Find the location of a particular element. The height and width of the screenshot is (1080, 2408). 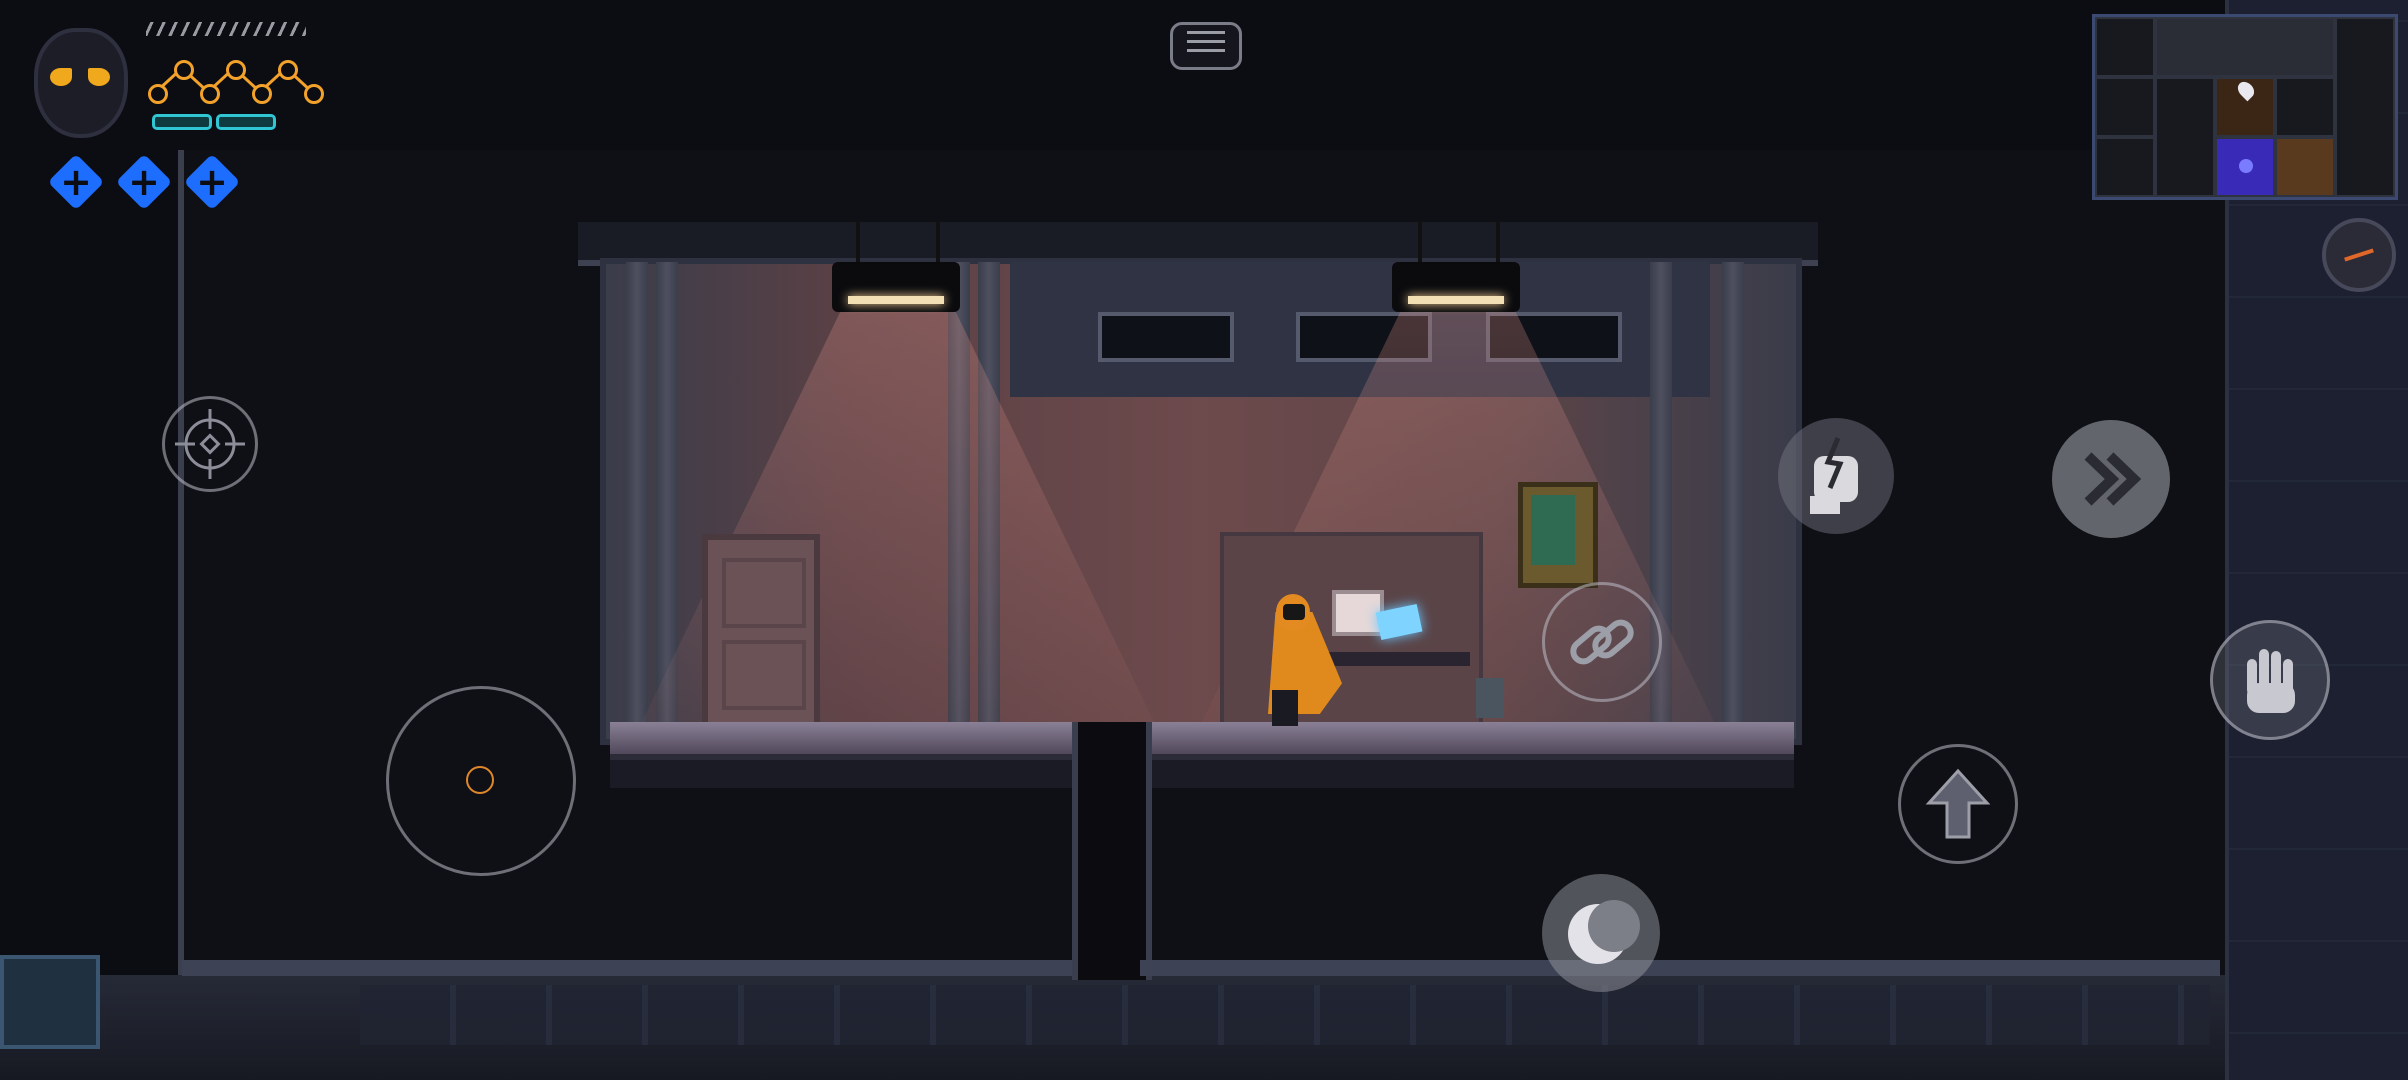

lower-floor-left is located at coordinates (627, 968).